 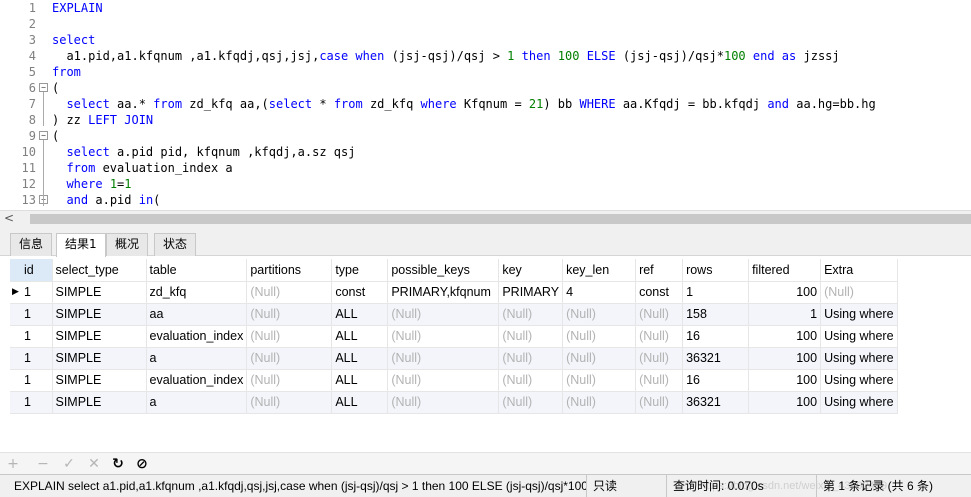 I want to click on column-header-possible-keys: possible_keys, so click(x=443, y=270).